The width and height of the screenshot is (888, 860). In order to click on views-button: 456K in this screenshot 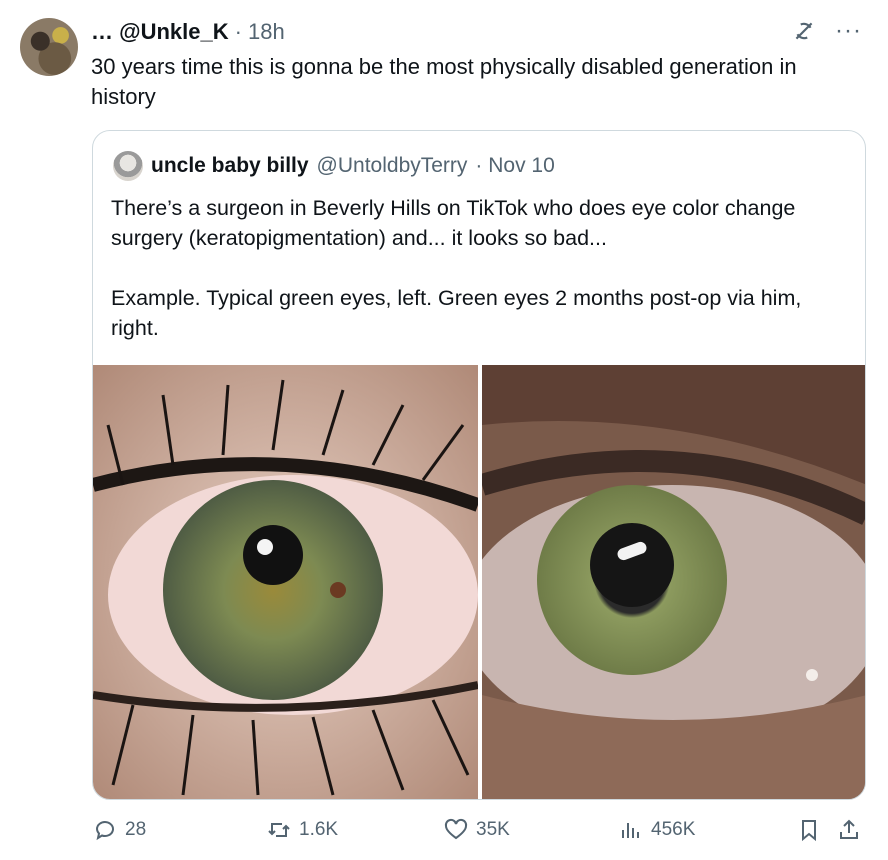, I will do `click(657, 830)`.